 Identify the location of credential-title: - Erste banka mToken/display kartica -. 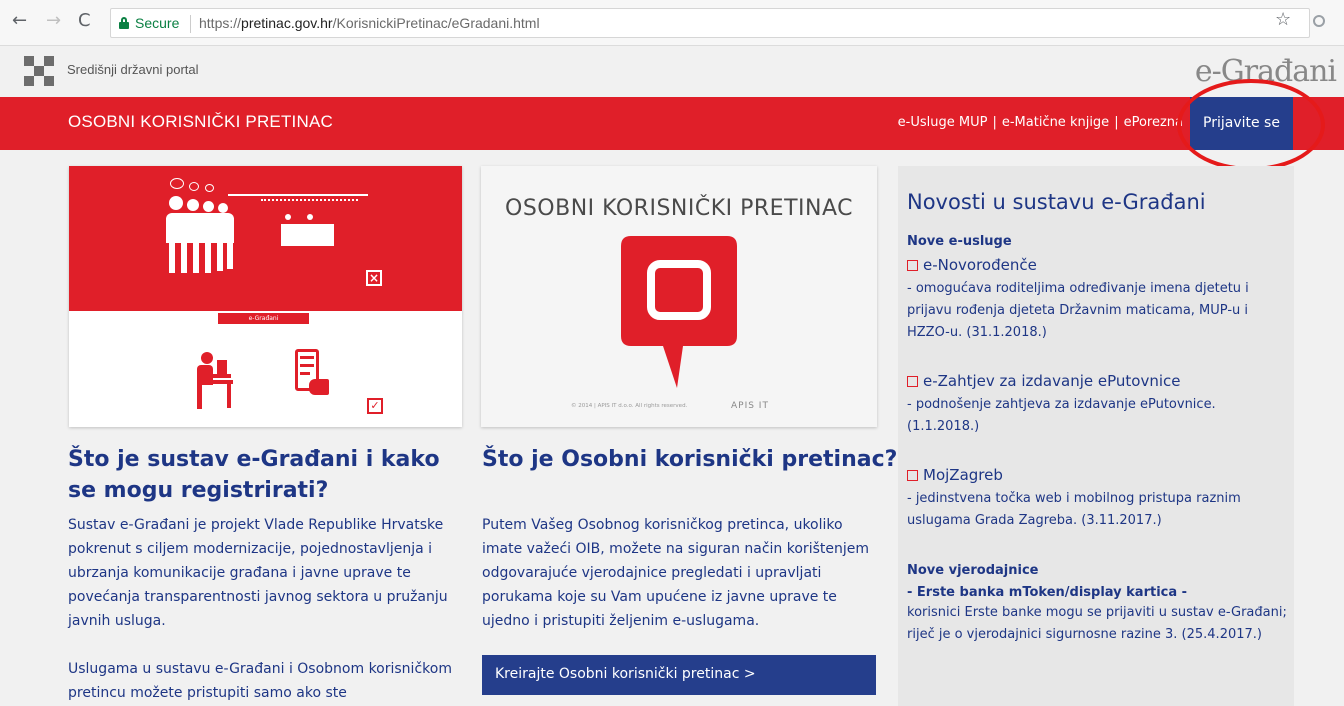
(1047, 592).